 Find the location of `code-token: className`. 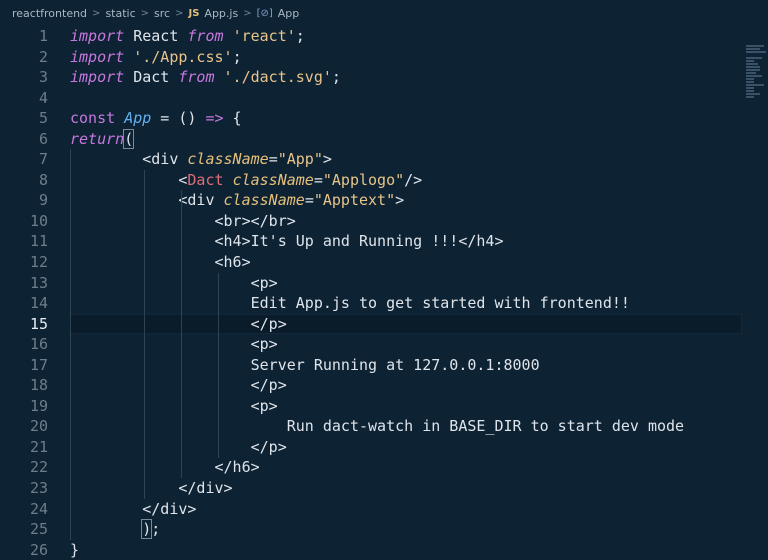

code-token: className is located at coordinates (264, 200).